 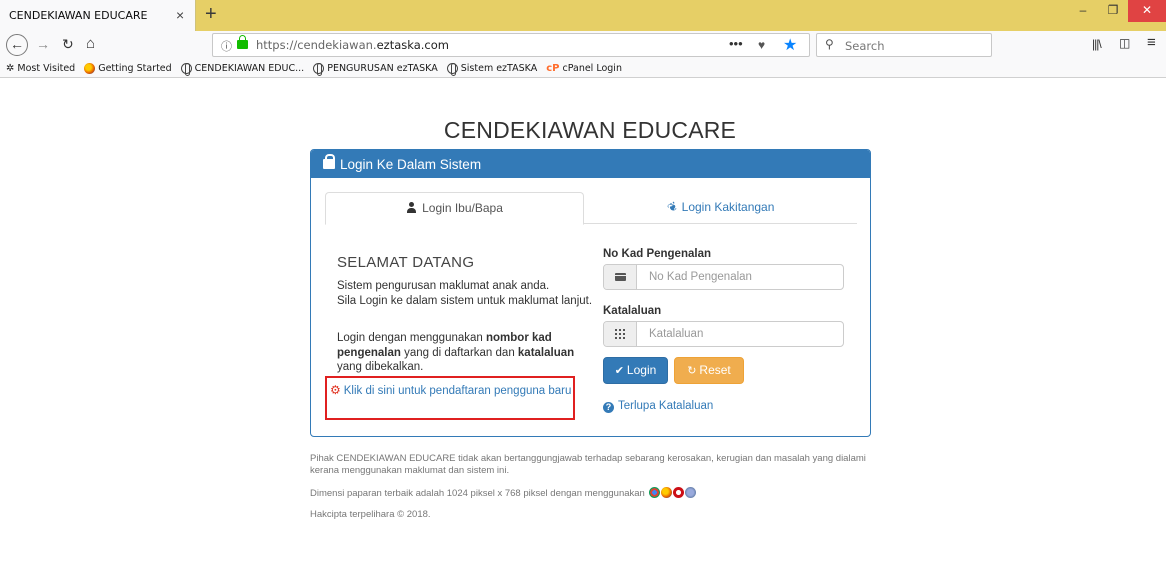 What do you see at coordinates (1151, 42) in the screenshot?
I see `hamburger-menu-icon: ≡` at bounding box center [1151, 42].